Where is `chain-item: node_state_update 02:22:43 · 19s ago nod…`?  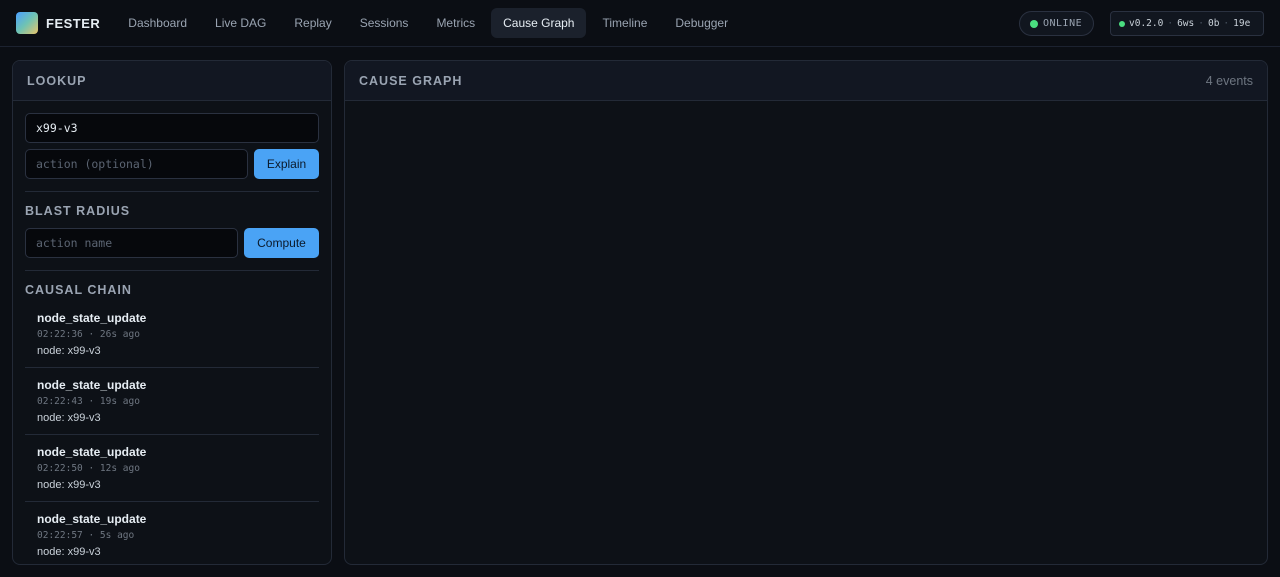 chain-item: node_state_update 02:22:43 · 19s ago nod… is located at coordinates (172, 401).